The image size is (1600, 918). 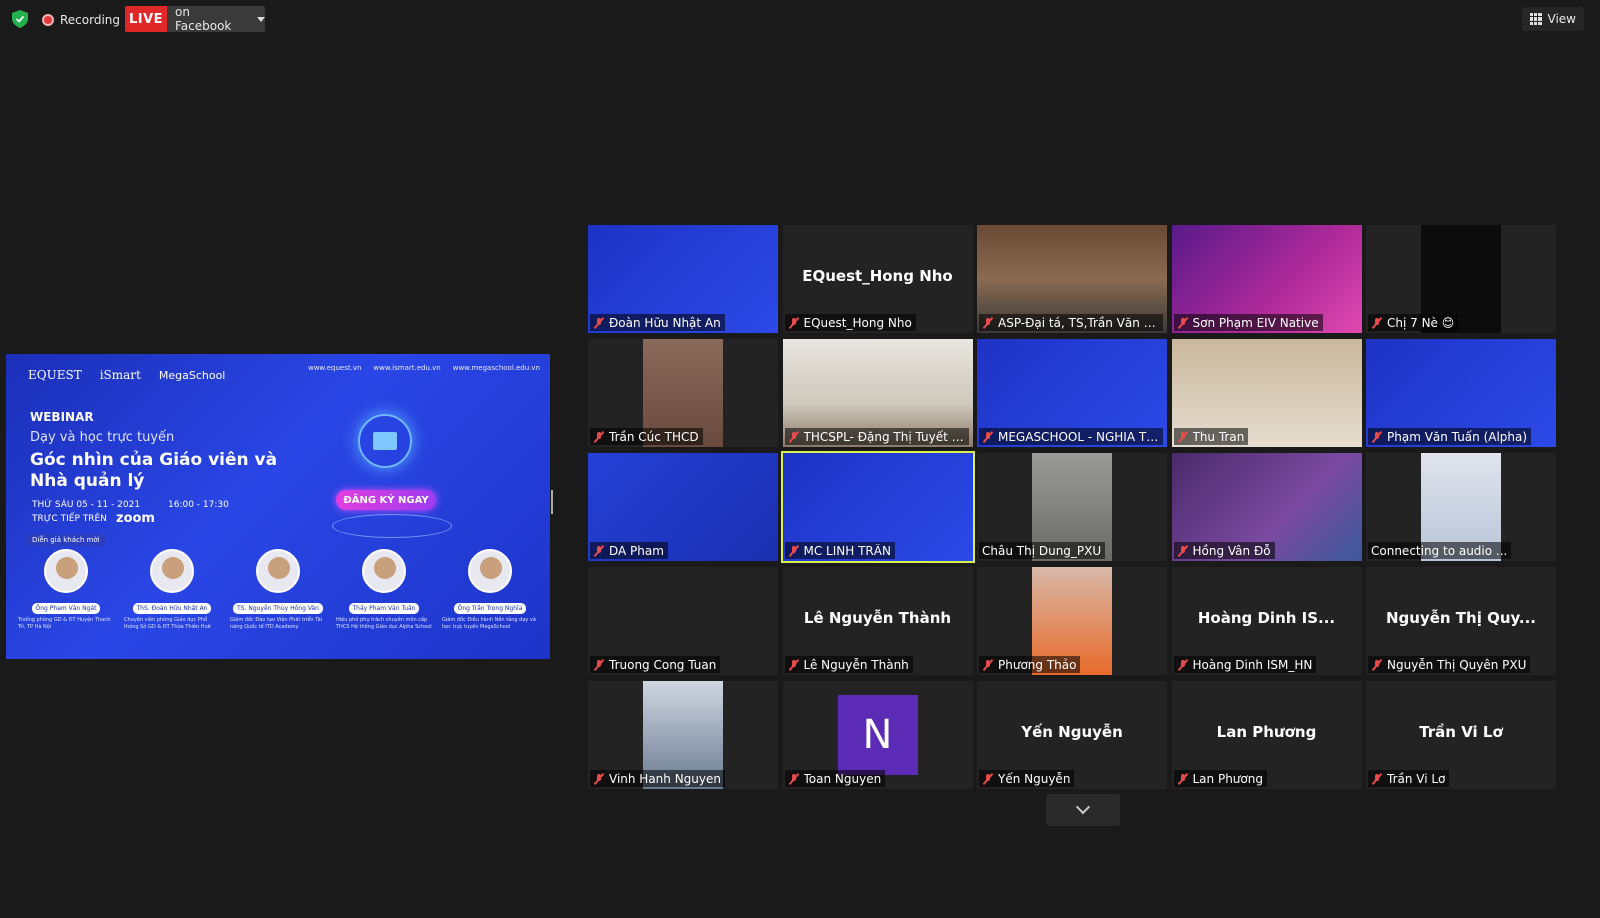 I want to click on participant-tile: MC LINH TRẦN, so click(x=877, y=507).